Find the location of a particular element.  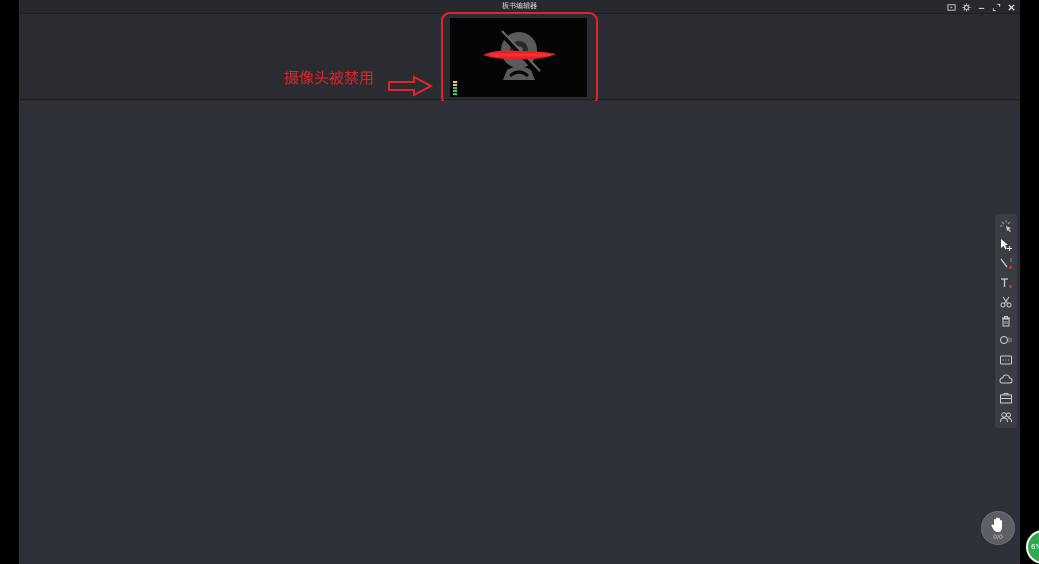

drawing-toolbar is located at coordinates (1006, 321).